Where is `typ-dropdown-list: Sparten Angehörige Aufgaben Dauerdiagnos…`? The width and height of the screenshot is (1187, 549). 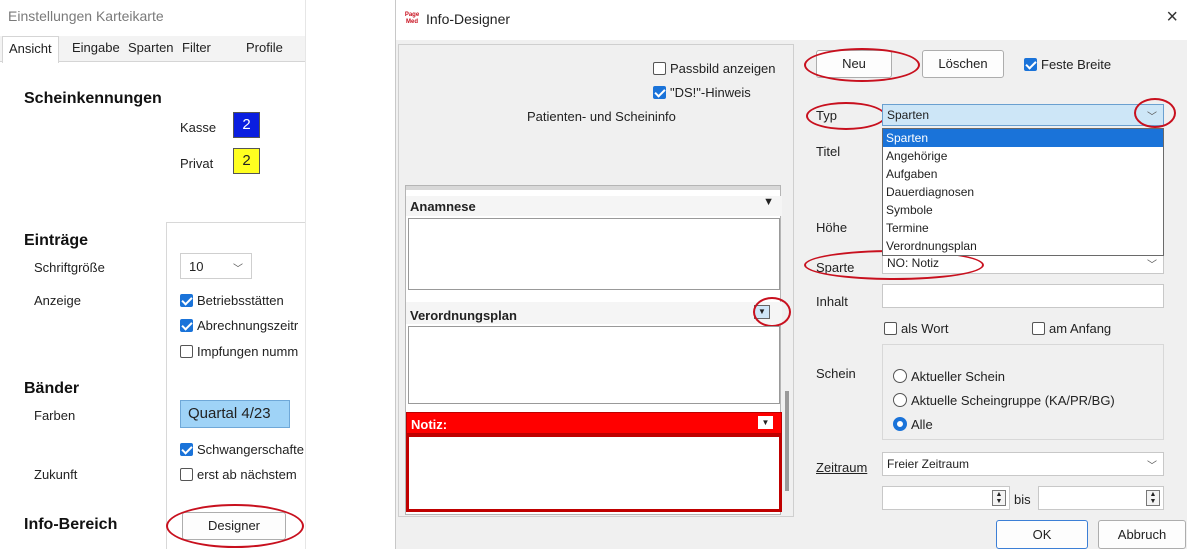 typ-dropdown-list: Sparten Angehörige Aufgaben Dauerdiagnos… is located at coordinates (1023, 192).